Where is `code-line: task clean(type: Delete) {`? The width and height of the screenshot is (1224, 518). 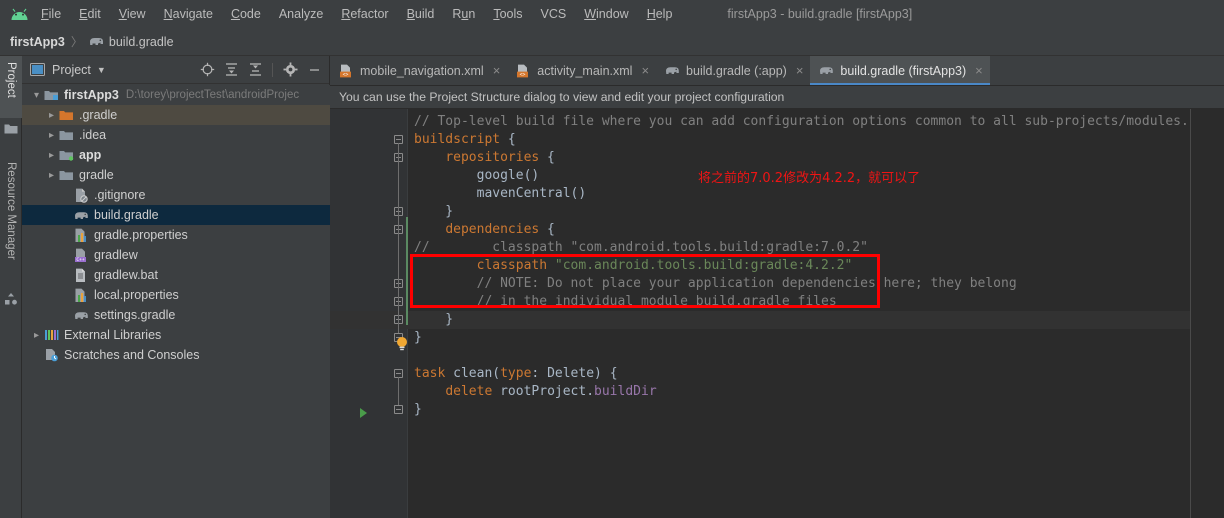 code-line: task clean(type: Delete) { is located at coordinates (816, 374).